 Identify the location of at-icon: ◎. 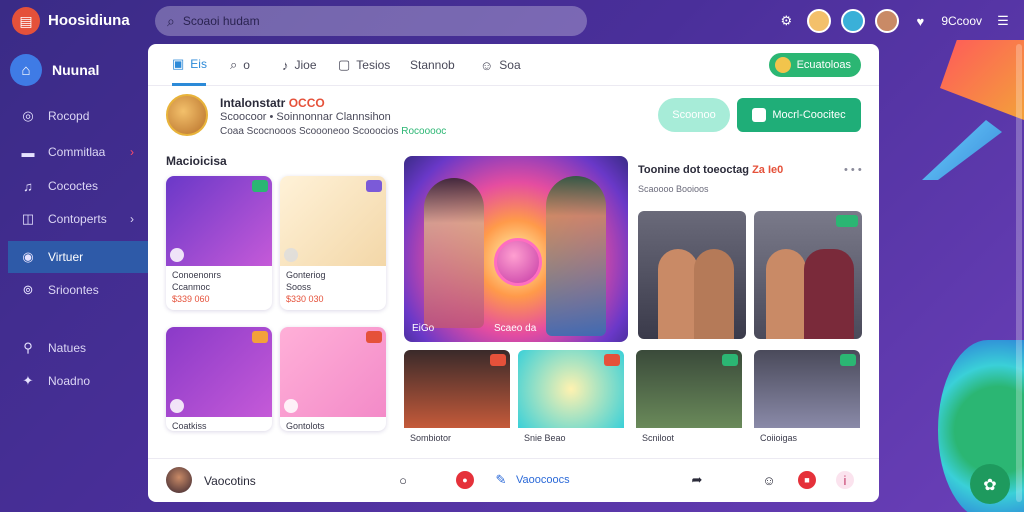
(28, 115).